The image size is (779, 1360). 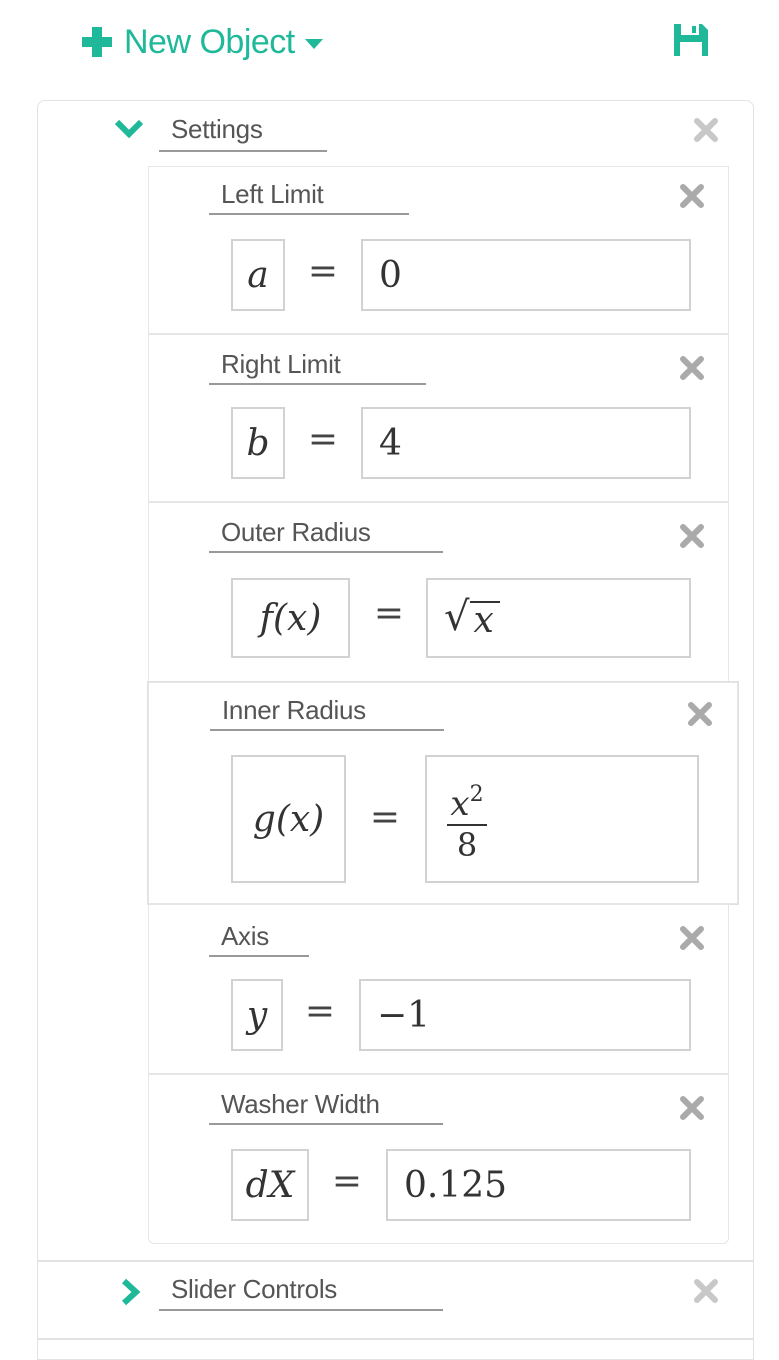 What do you see at coordinates (484, 620) in the screenshot?
I see `radicand: x` at bounding box center [484, 620].